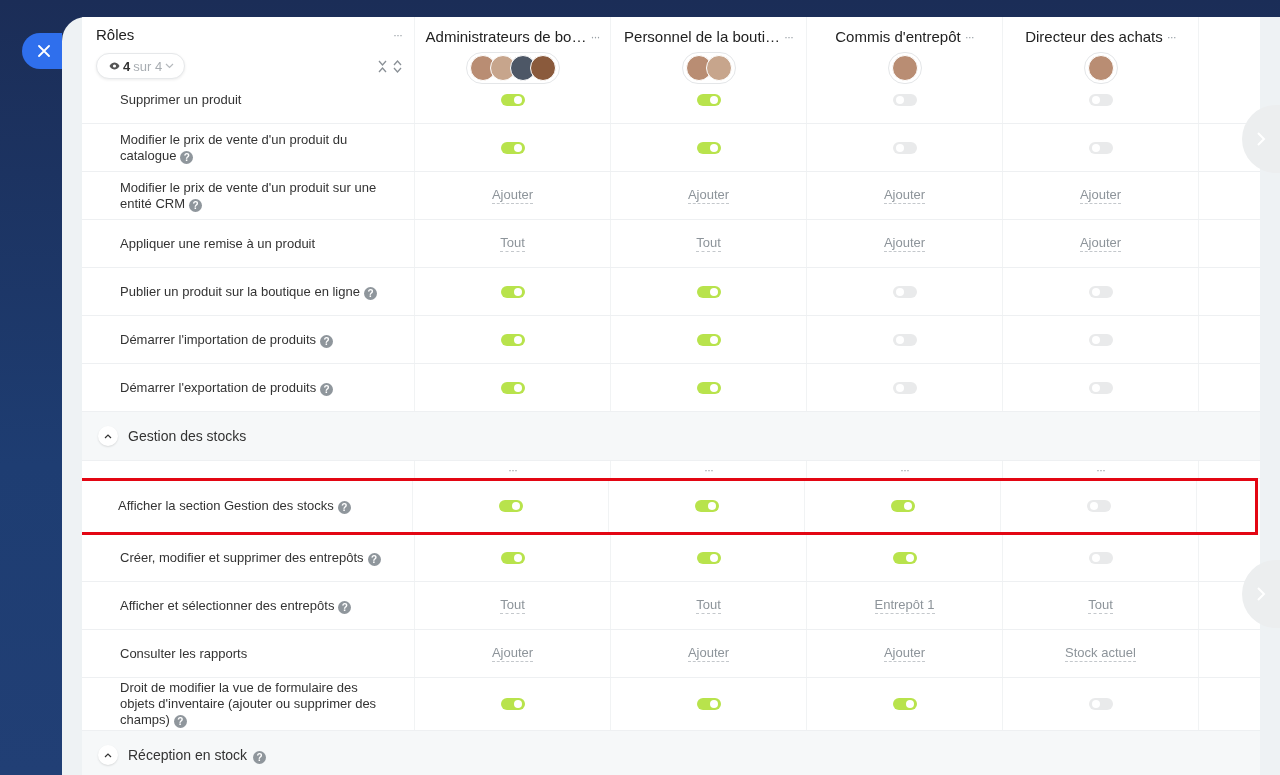  What do you see at coordinates (227, 387) in the screenshot?
I see `permission-label: Démarrer l'exportation de produits ?` at bounding box center [227, 387].